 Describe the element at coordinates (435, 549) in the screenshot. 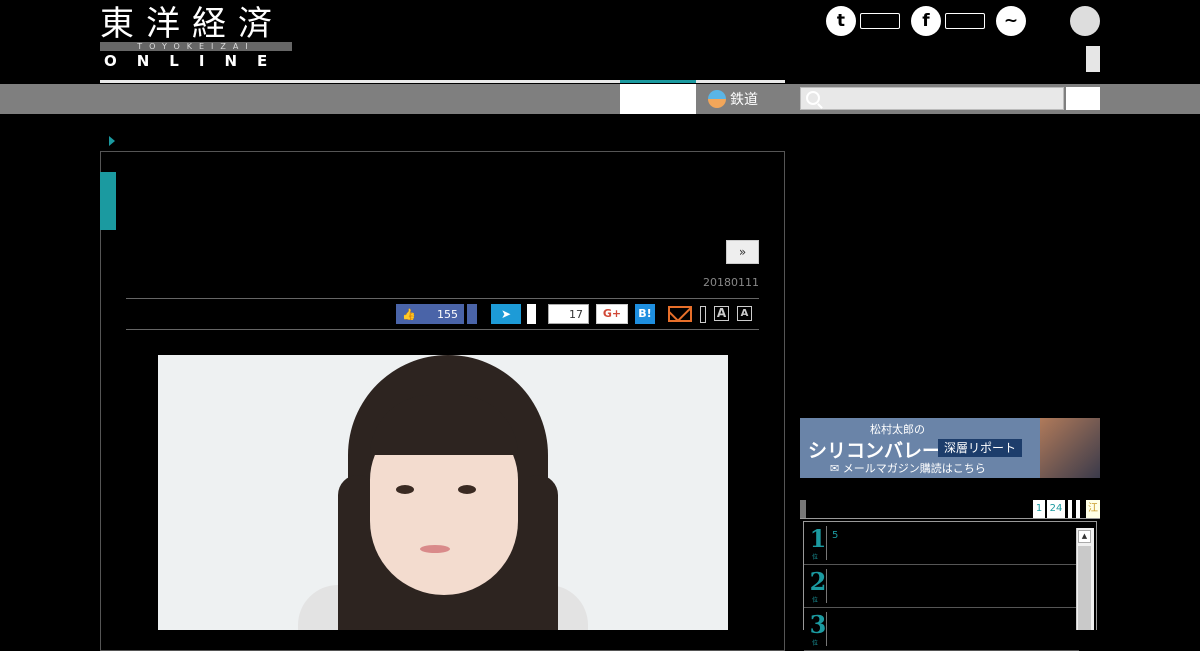

I see `photo-mouth` at that location.